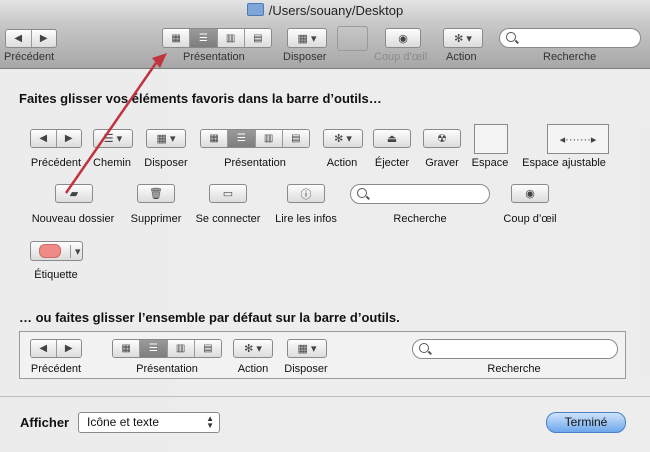  I want to click on annotation-arrow, so click(115, 123).